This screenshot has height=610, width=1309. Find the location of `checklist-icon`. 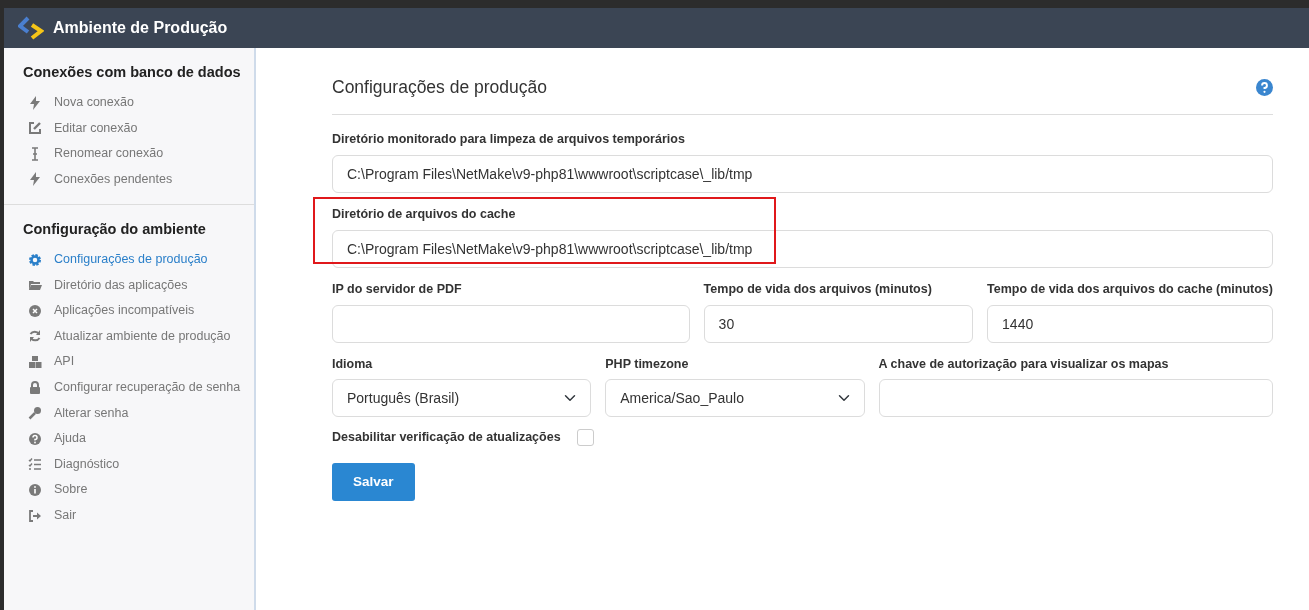

checklist-icon is located at coordinates (35, 464).